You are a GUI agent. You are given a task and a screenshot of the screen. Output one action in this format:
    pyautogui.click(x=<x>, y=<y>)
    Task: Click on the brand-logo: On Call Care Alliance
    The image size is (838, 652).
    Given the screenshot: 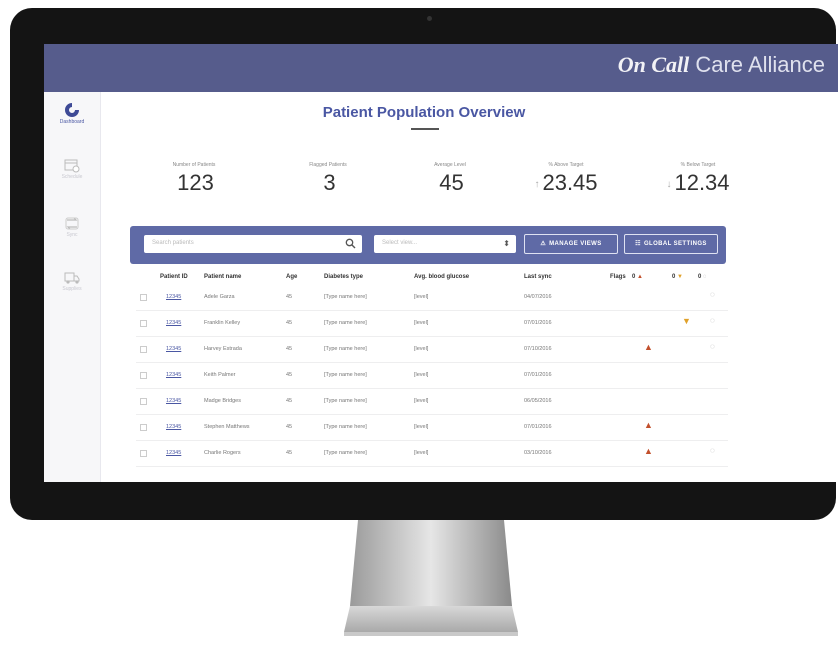 What is the action you would take?
    pyautogui.click(x=721, y=65)
    